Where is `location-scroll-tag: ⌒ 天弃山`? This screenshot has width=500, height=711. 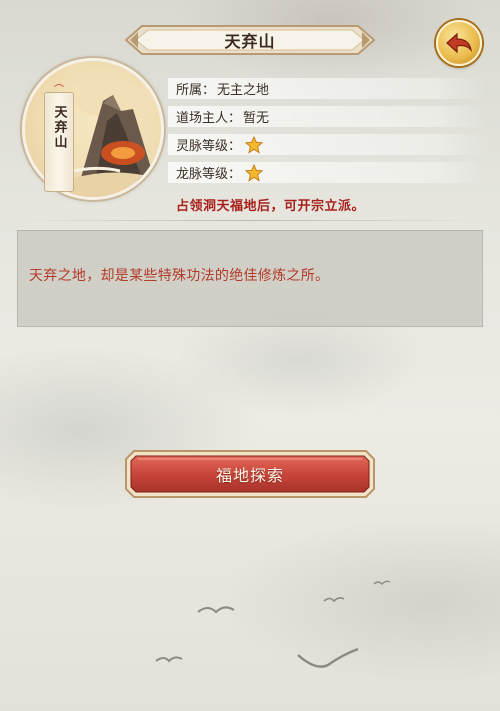 location-scroll-tag: ⌒ 天弃山 is located at coordinates (59, 138).